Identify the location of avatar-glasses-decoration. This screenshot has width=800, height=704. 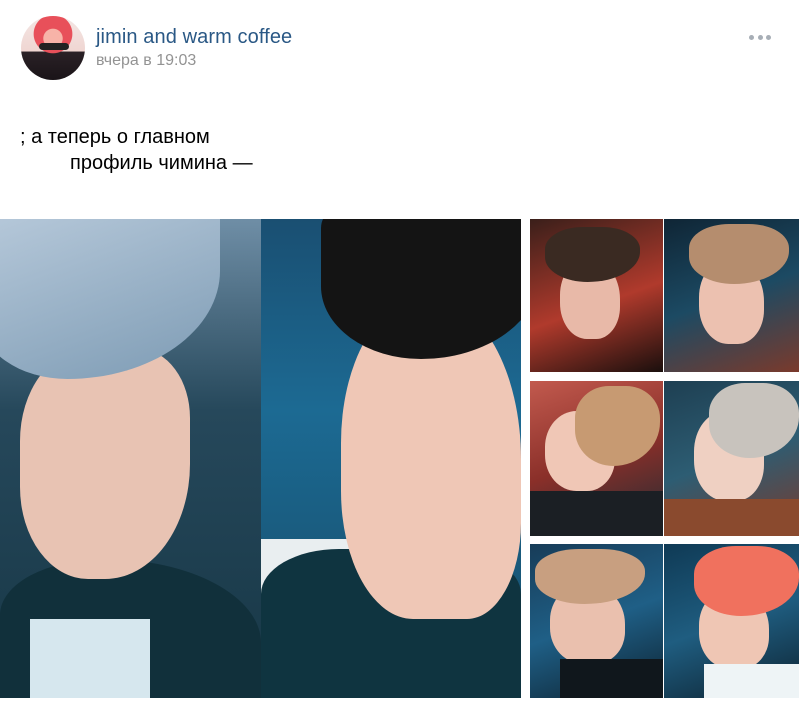
(54, 46).